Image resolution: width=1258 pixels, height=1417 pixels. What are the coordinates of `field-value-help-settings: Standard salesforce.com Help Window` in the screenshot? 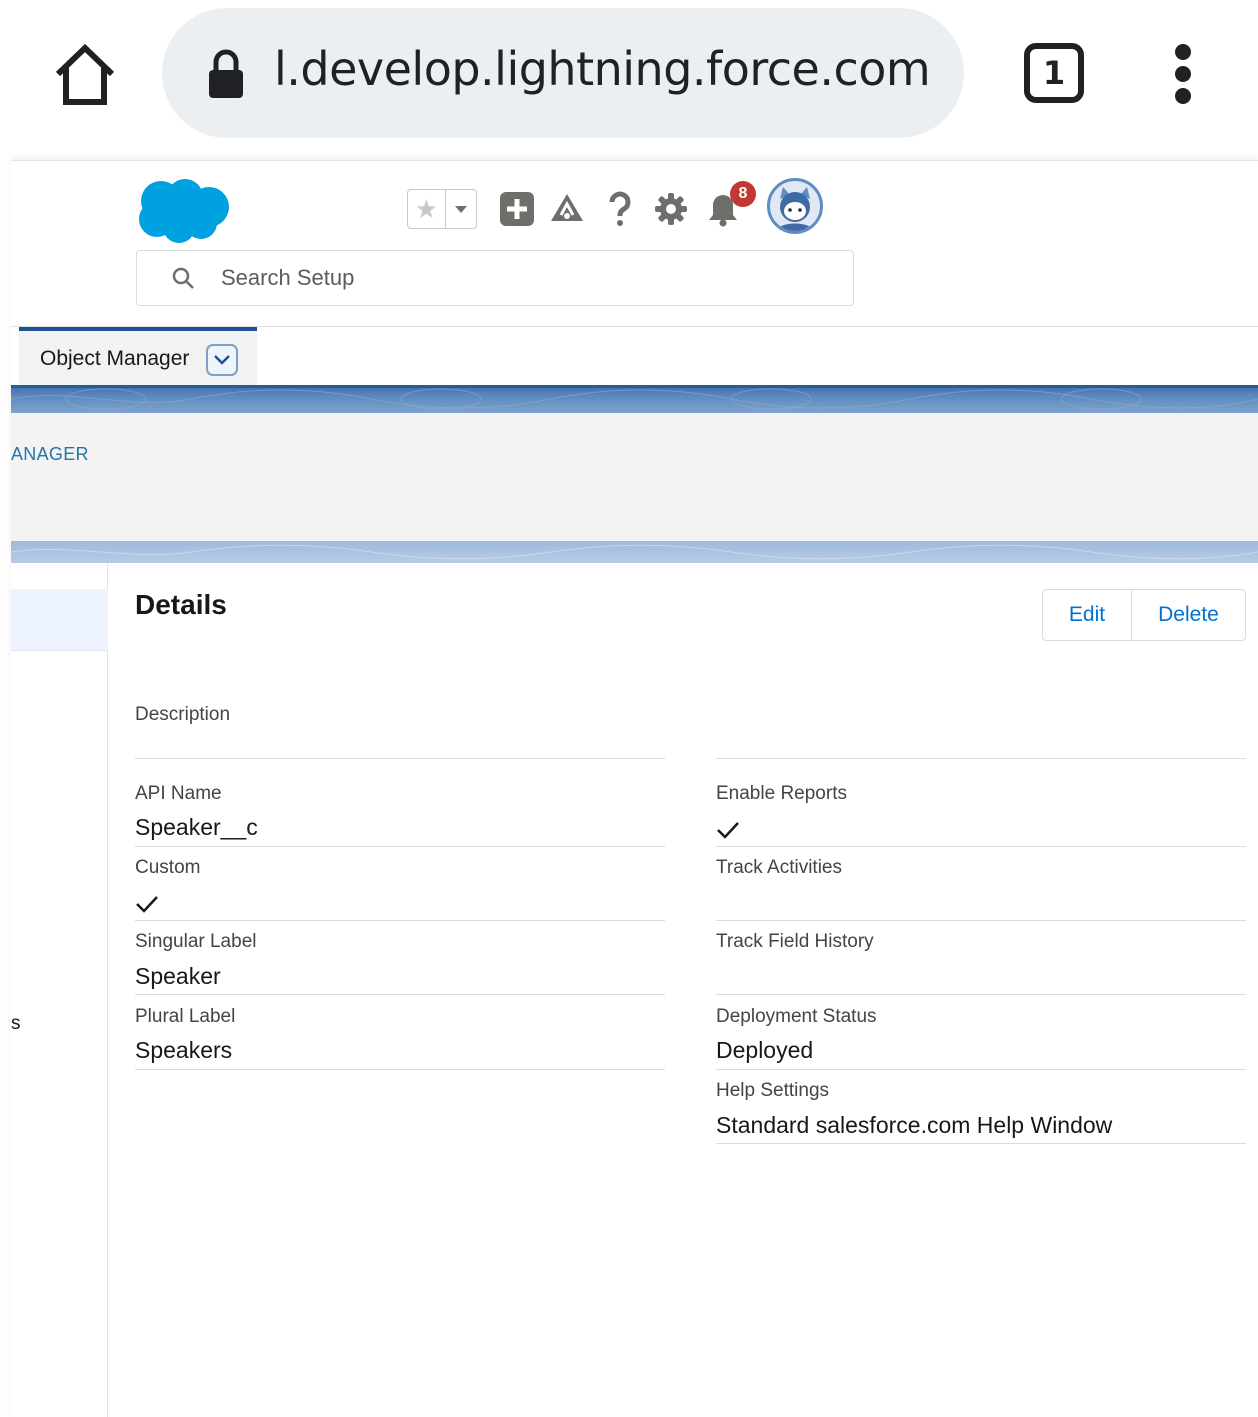 It's located at (914, 1125).